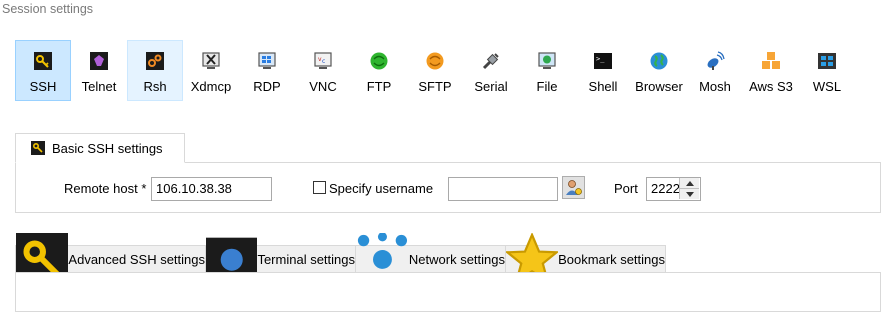  What do you see at coordinates (381, 188) in the screenshot?
I see `specify-username-label: Specify username` at bounding box center [381, 188].